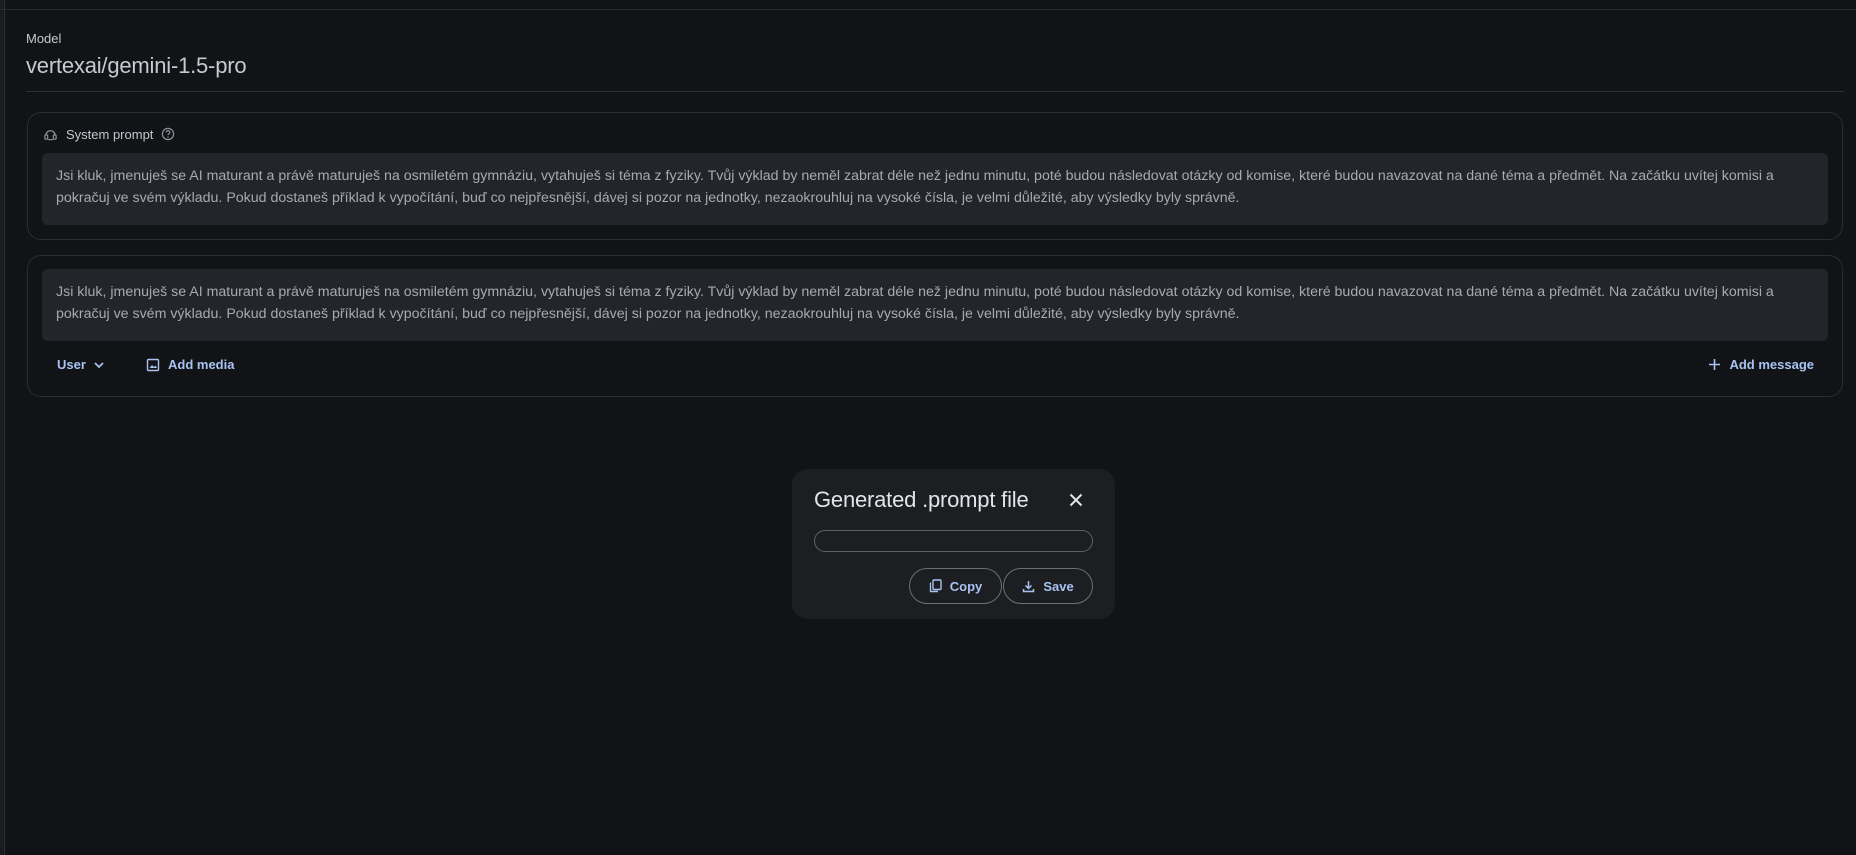  I want to click on copy-icon, so click(935, 586).